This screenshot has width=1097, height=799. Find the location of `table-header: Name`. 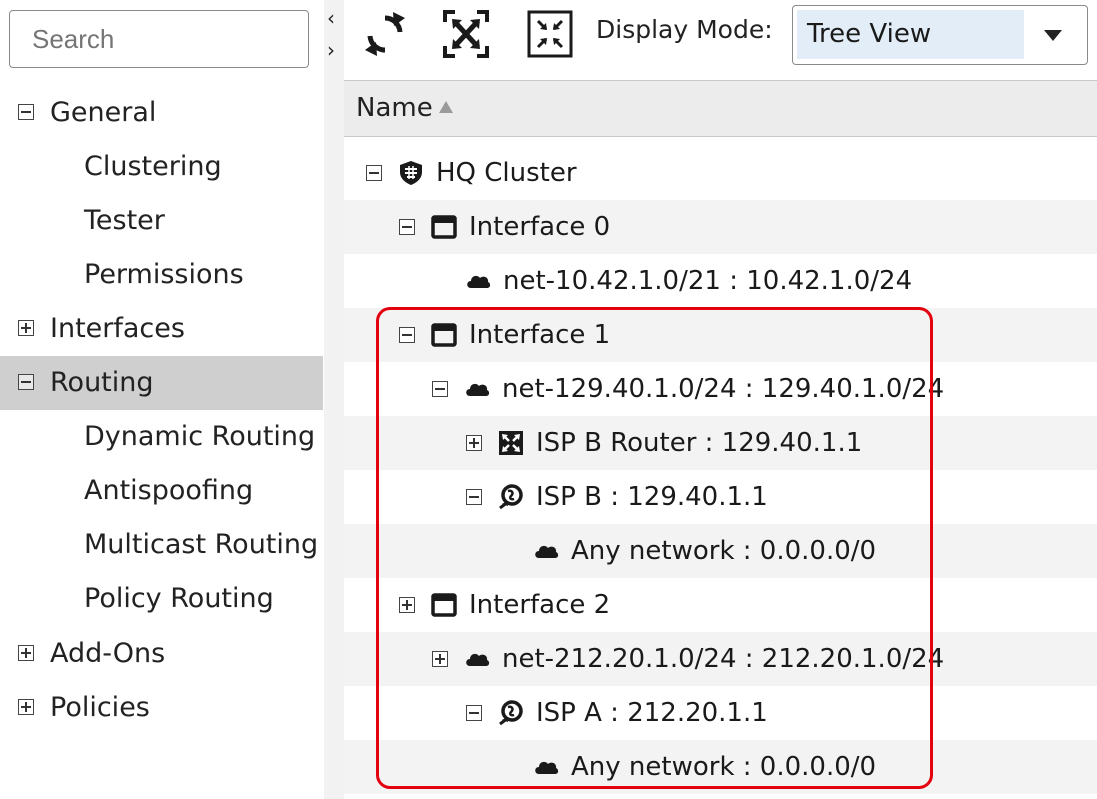

table-header: Name is located at coordinates (720, 108).